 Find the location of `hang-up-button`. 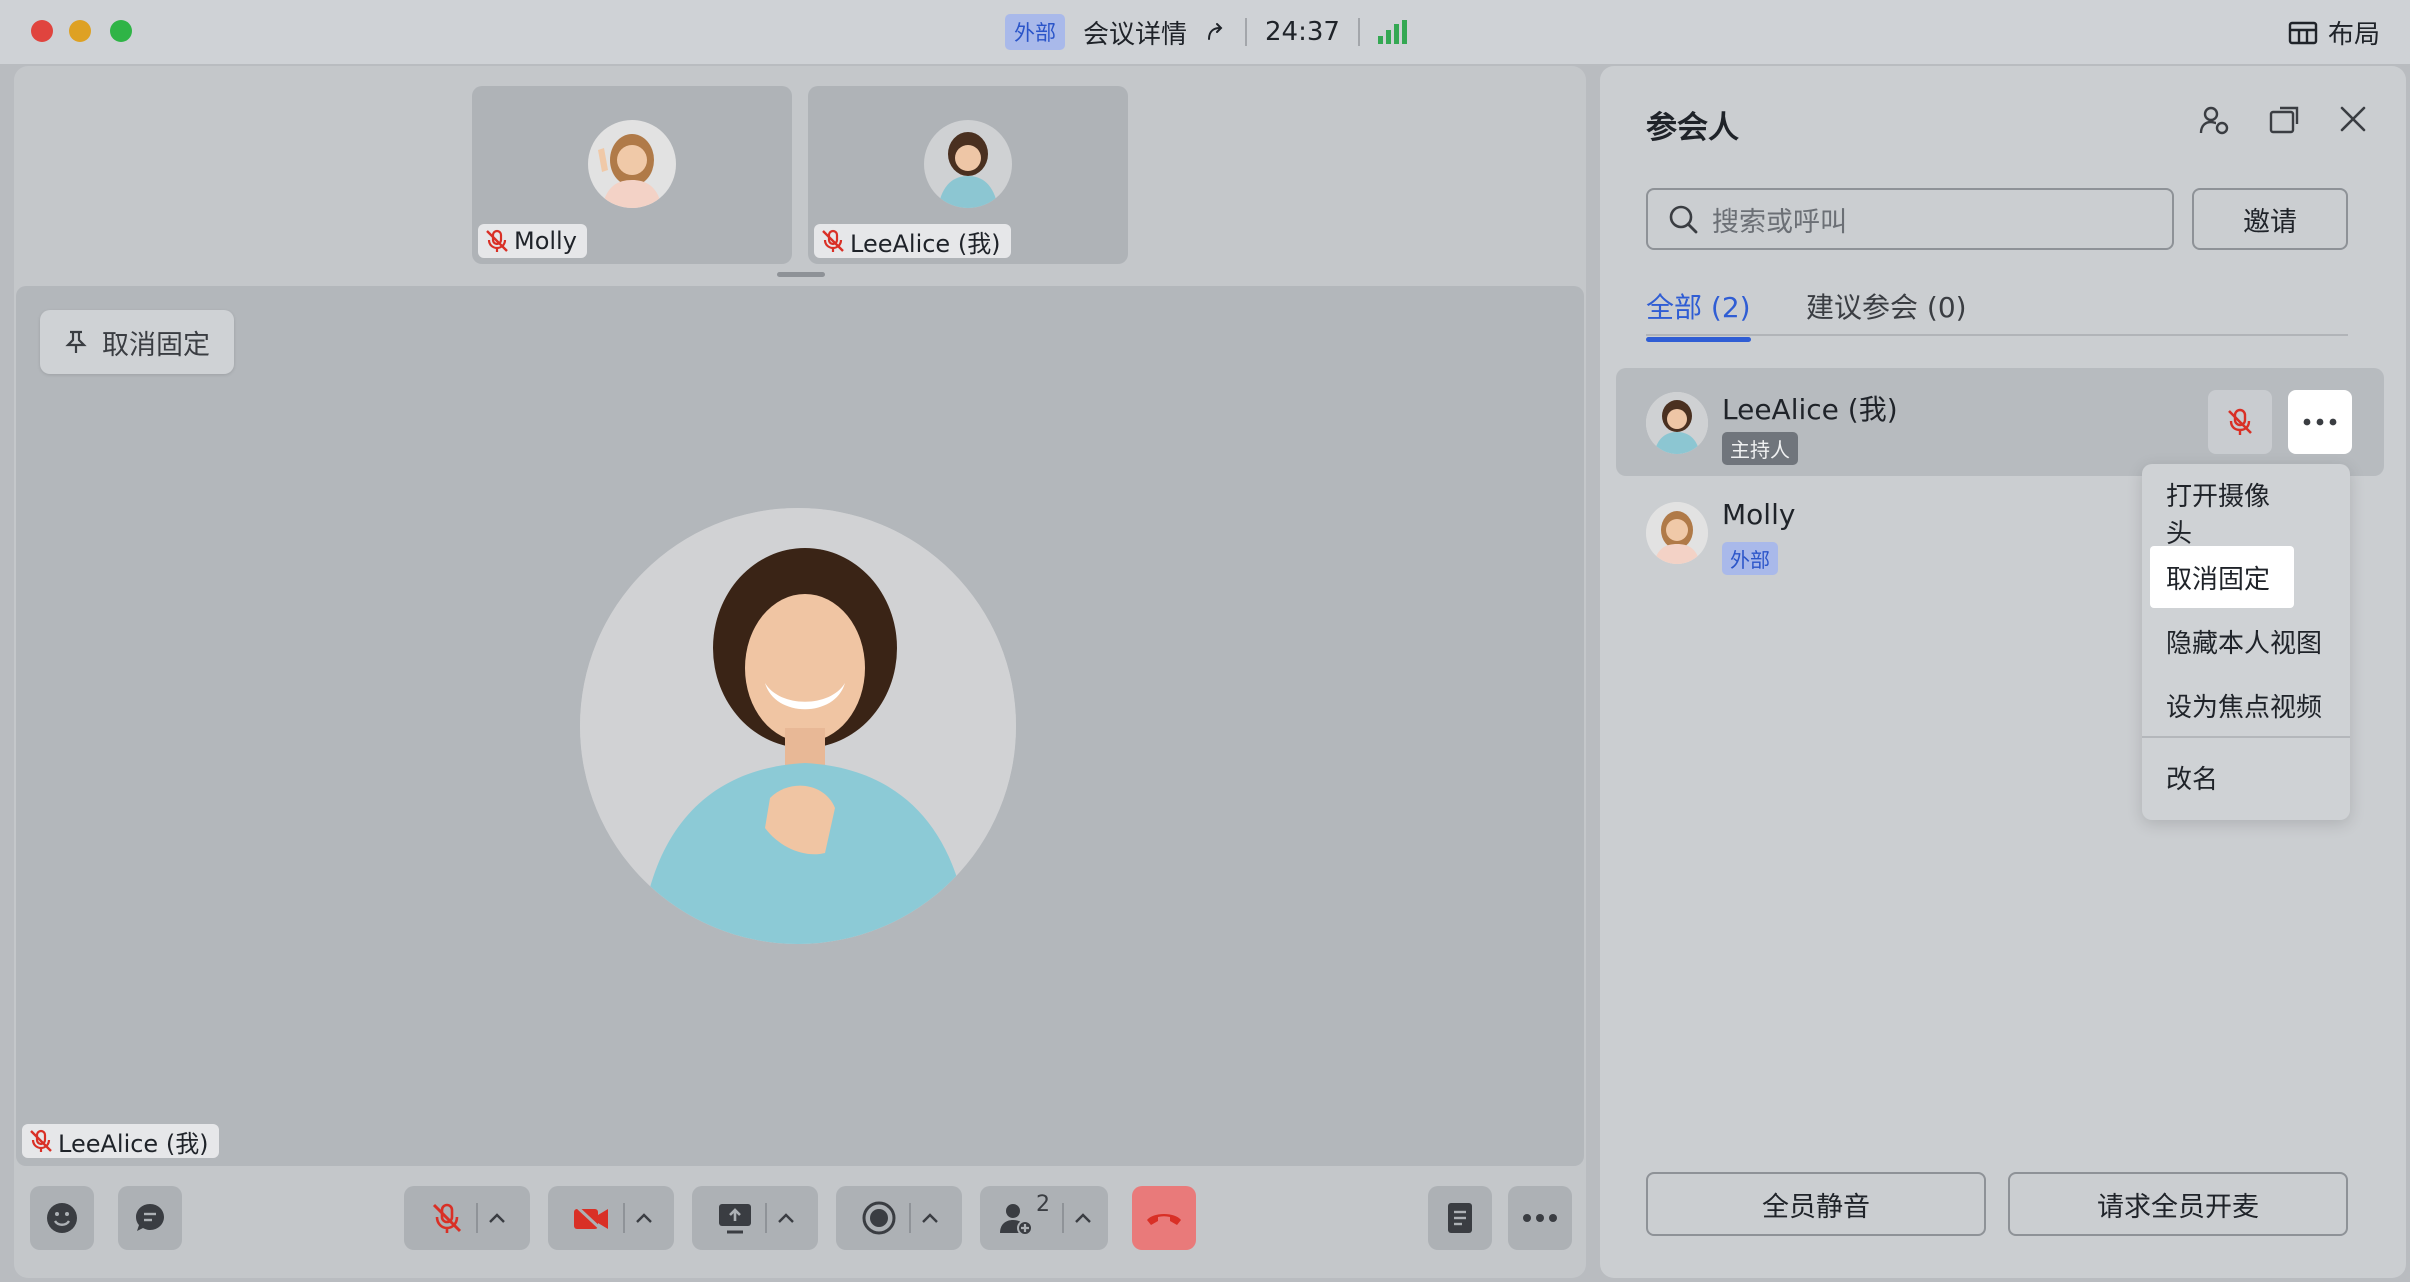

hang-up-button is located at coordinates (1164, 1218).